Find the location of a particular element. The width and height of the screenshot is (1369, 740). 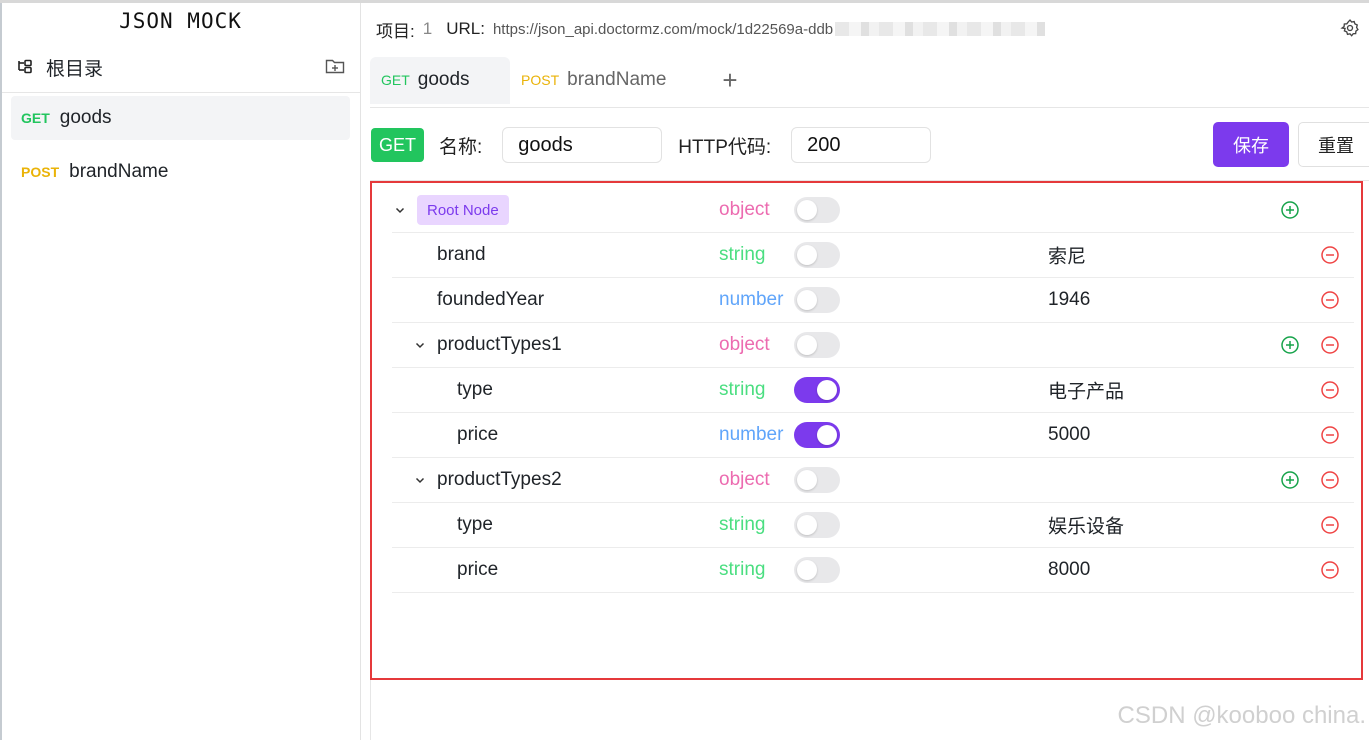

tab-brandname: POST brandName is located at coordinates (594, 80).